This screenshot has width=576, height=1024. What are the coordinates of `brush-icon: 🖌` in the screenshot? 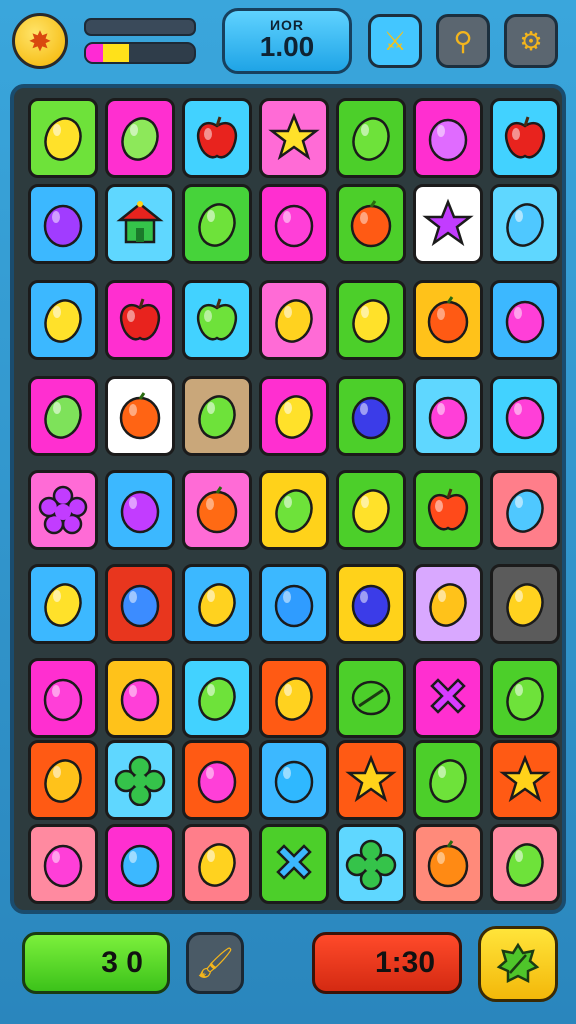 It's located at (215, 963).